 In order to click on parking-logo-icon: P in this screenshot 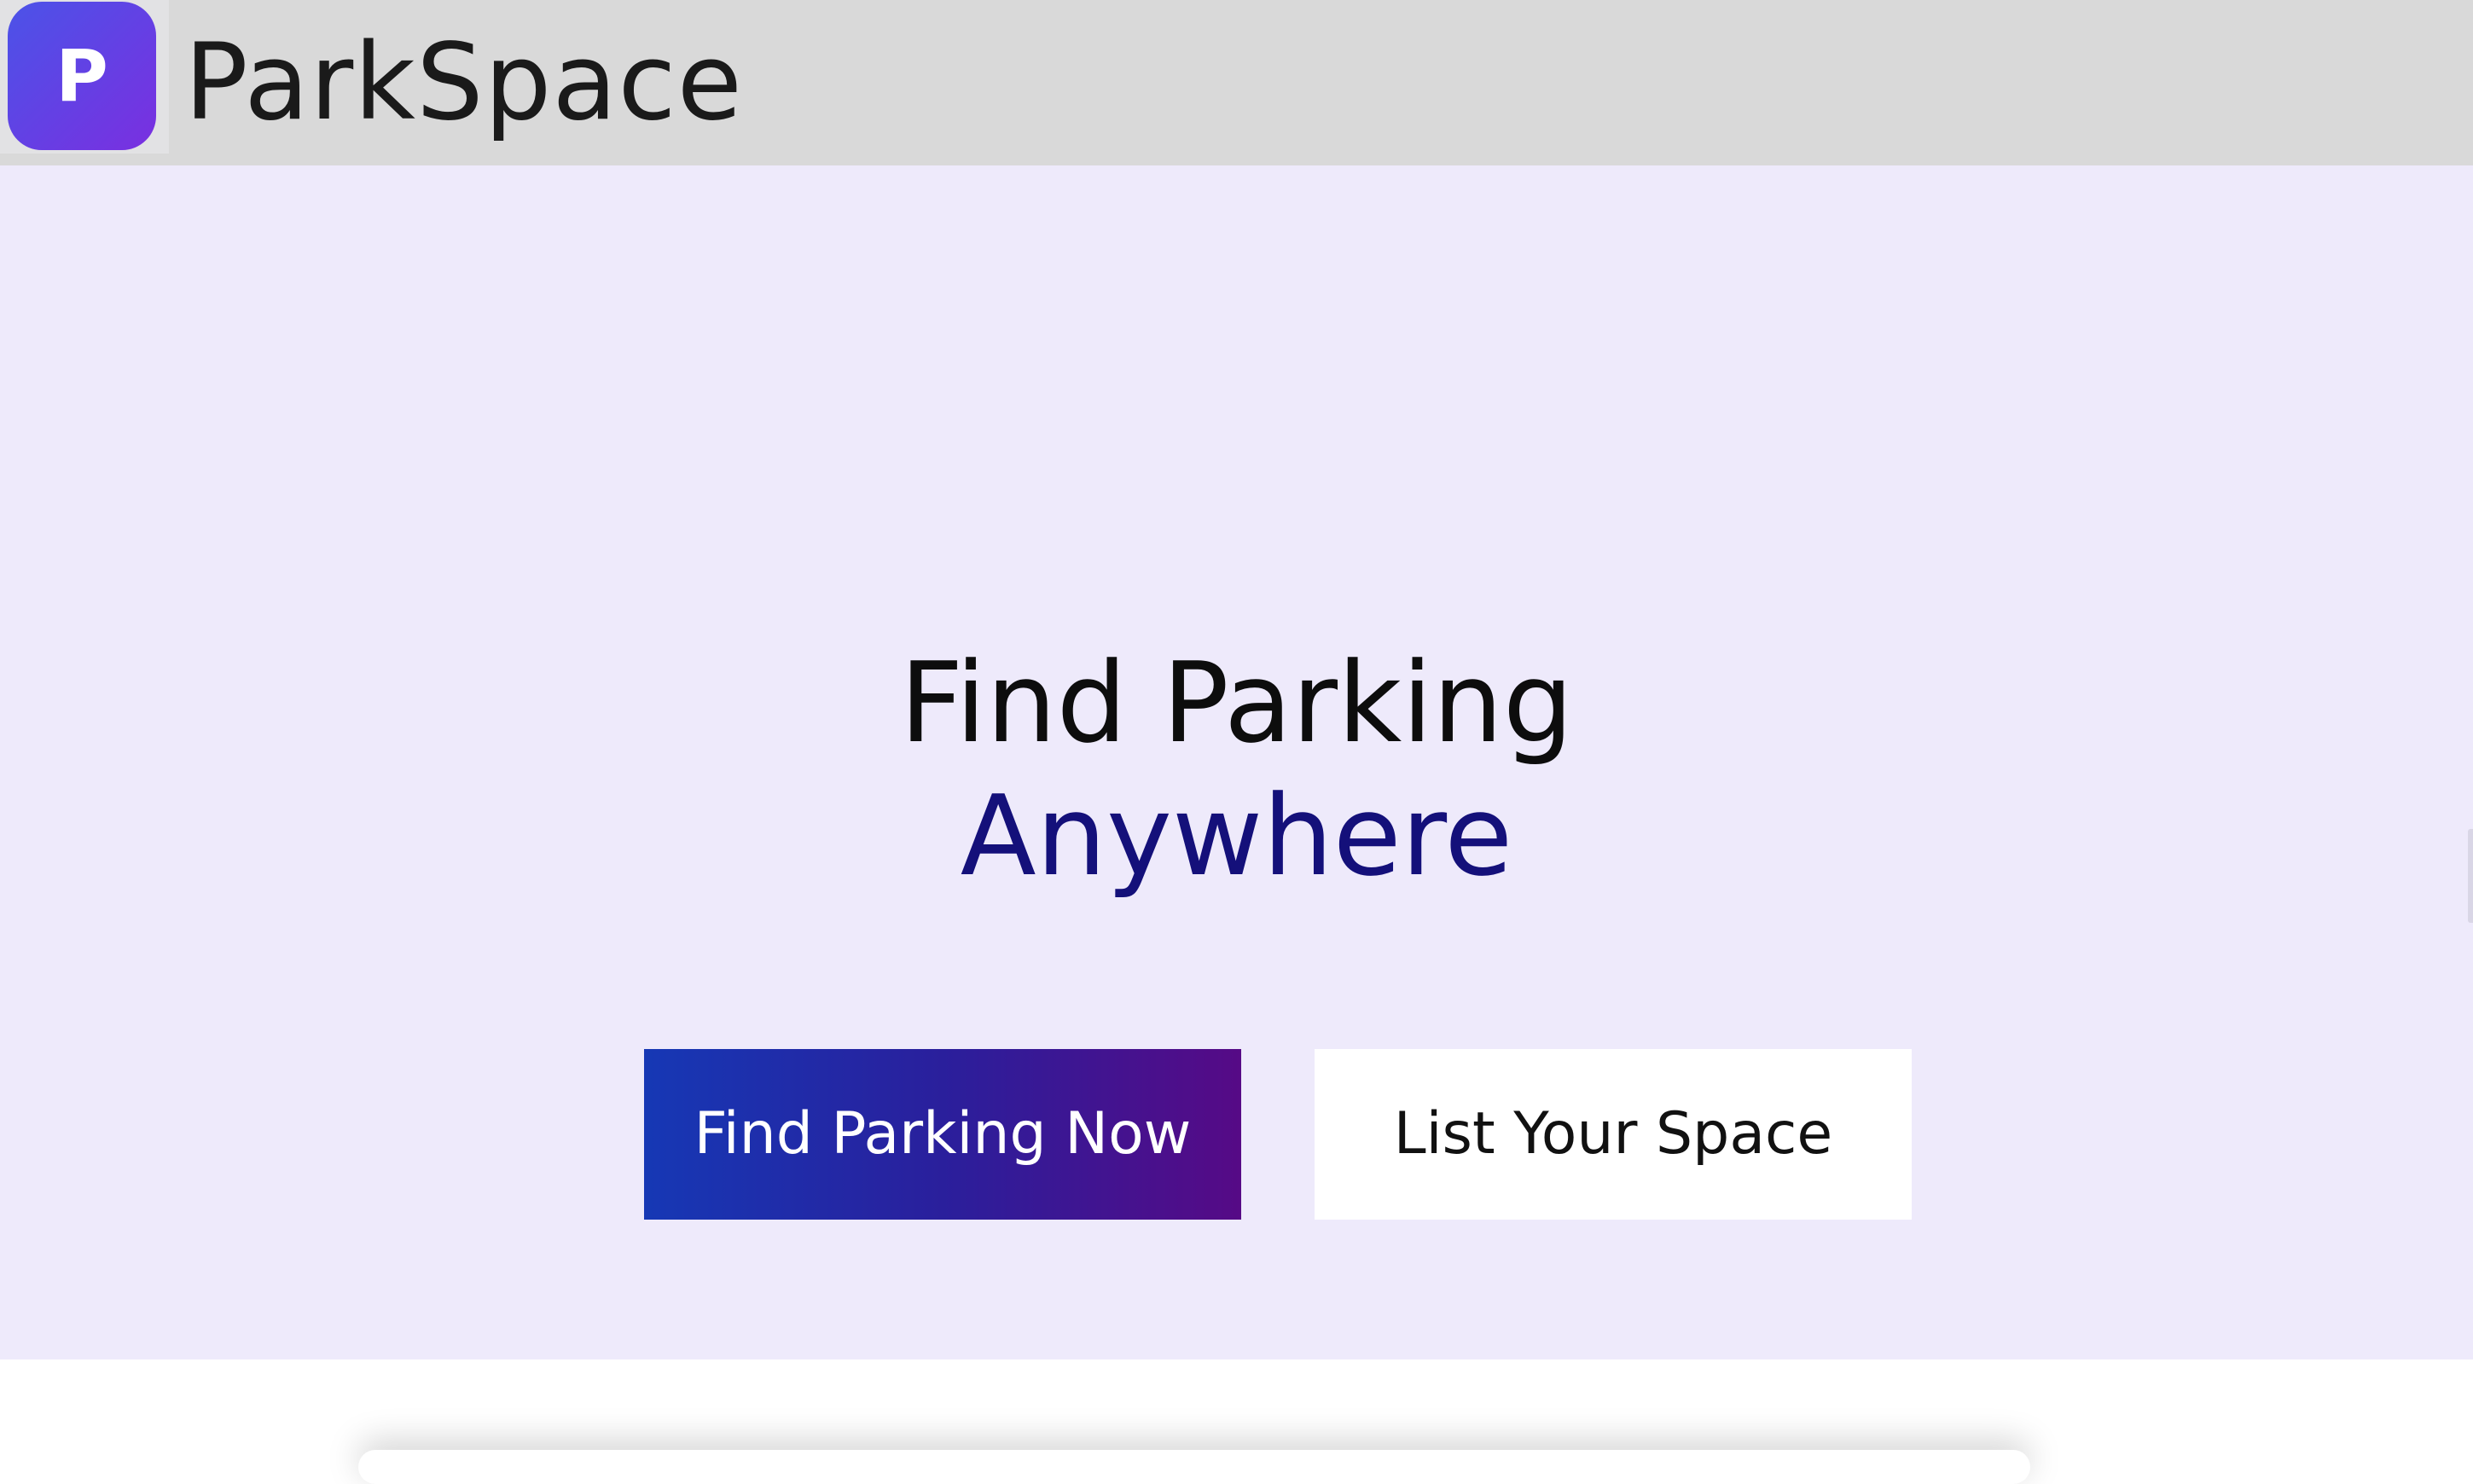, I will do `click(82, 76)`.